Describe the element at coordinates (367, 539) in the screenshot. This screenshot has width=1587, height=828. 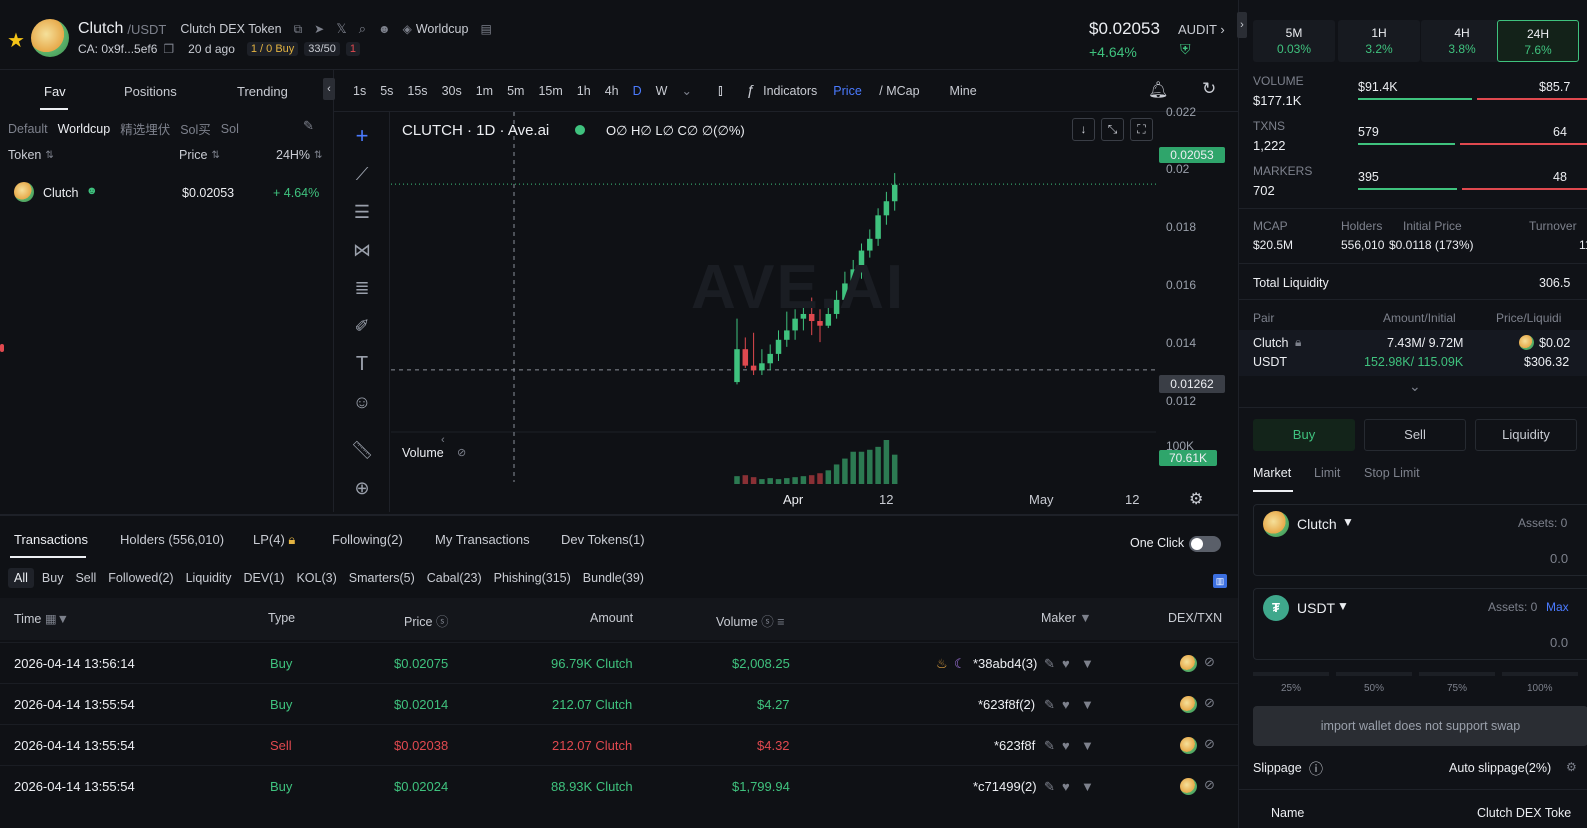
I see `tab-following: Following(2)` at that location.